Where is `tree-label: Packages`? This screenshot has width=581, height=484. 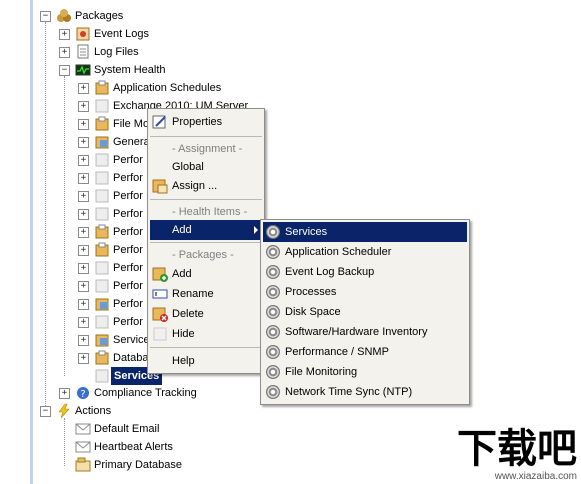
tree-label: Packages is located at coordinates (99, 16).